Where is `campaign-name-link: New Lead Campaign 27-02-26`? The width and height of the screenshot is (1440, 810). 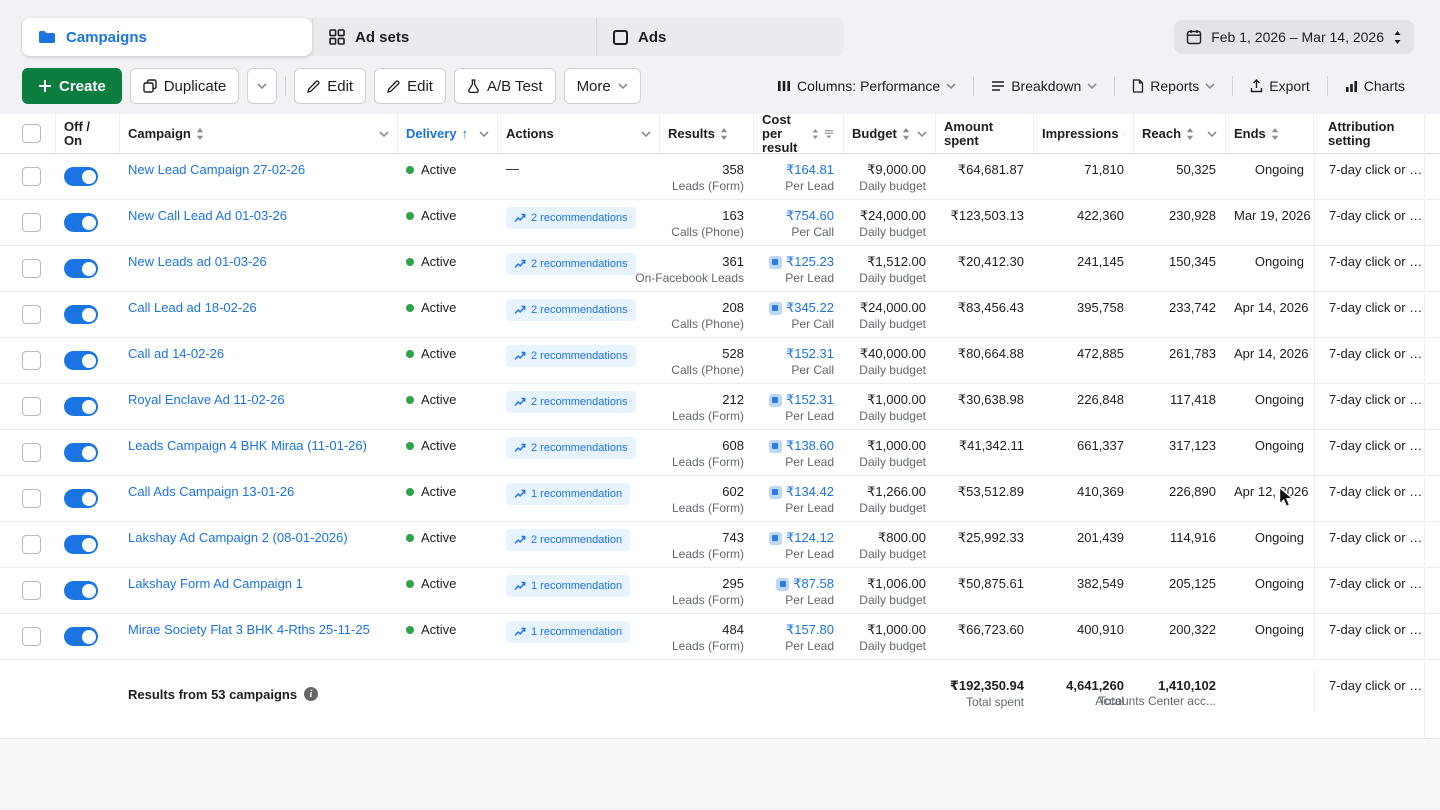
campaign-name-link: New Lead Campaign 27-02-26 is located at coordinates (259, 170).